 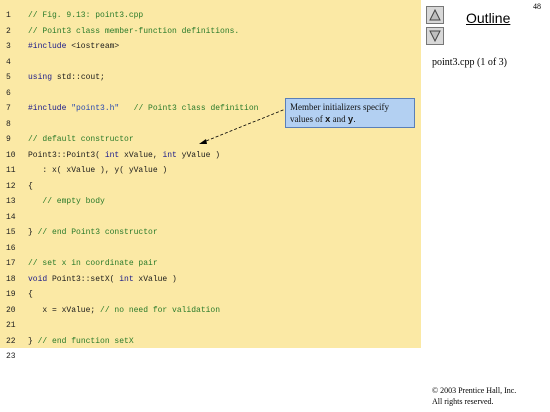 What do you see at coordinates (210, 263) in the screenshot?
I see `code-line: 17 // set x in coordinate pair` at bounding box center [210, 263].